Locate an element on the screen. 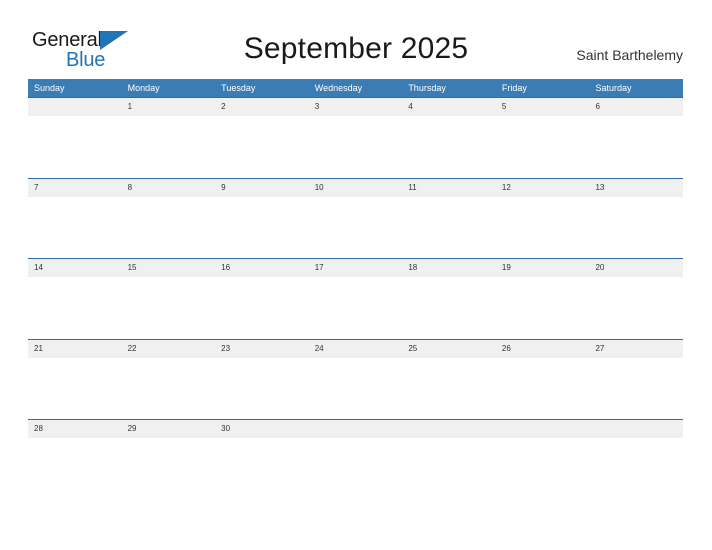 This screenshot has height=550, width=712. day-number: 14 is located at coordinates (75, 268).